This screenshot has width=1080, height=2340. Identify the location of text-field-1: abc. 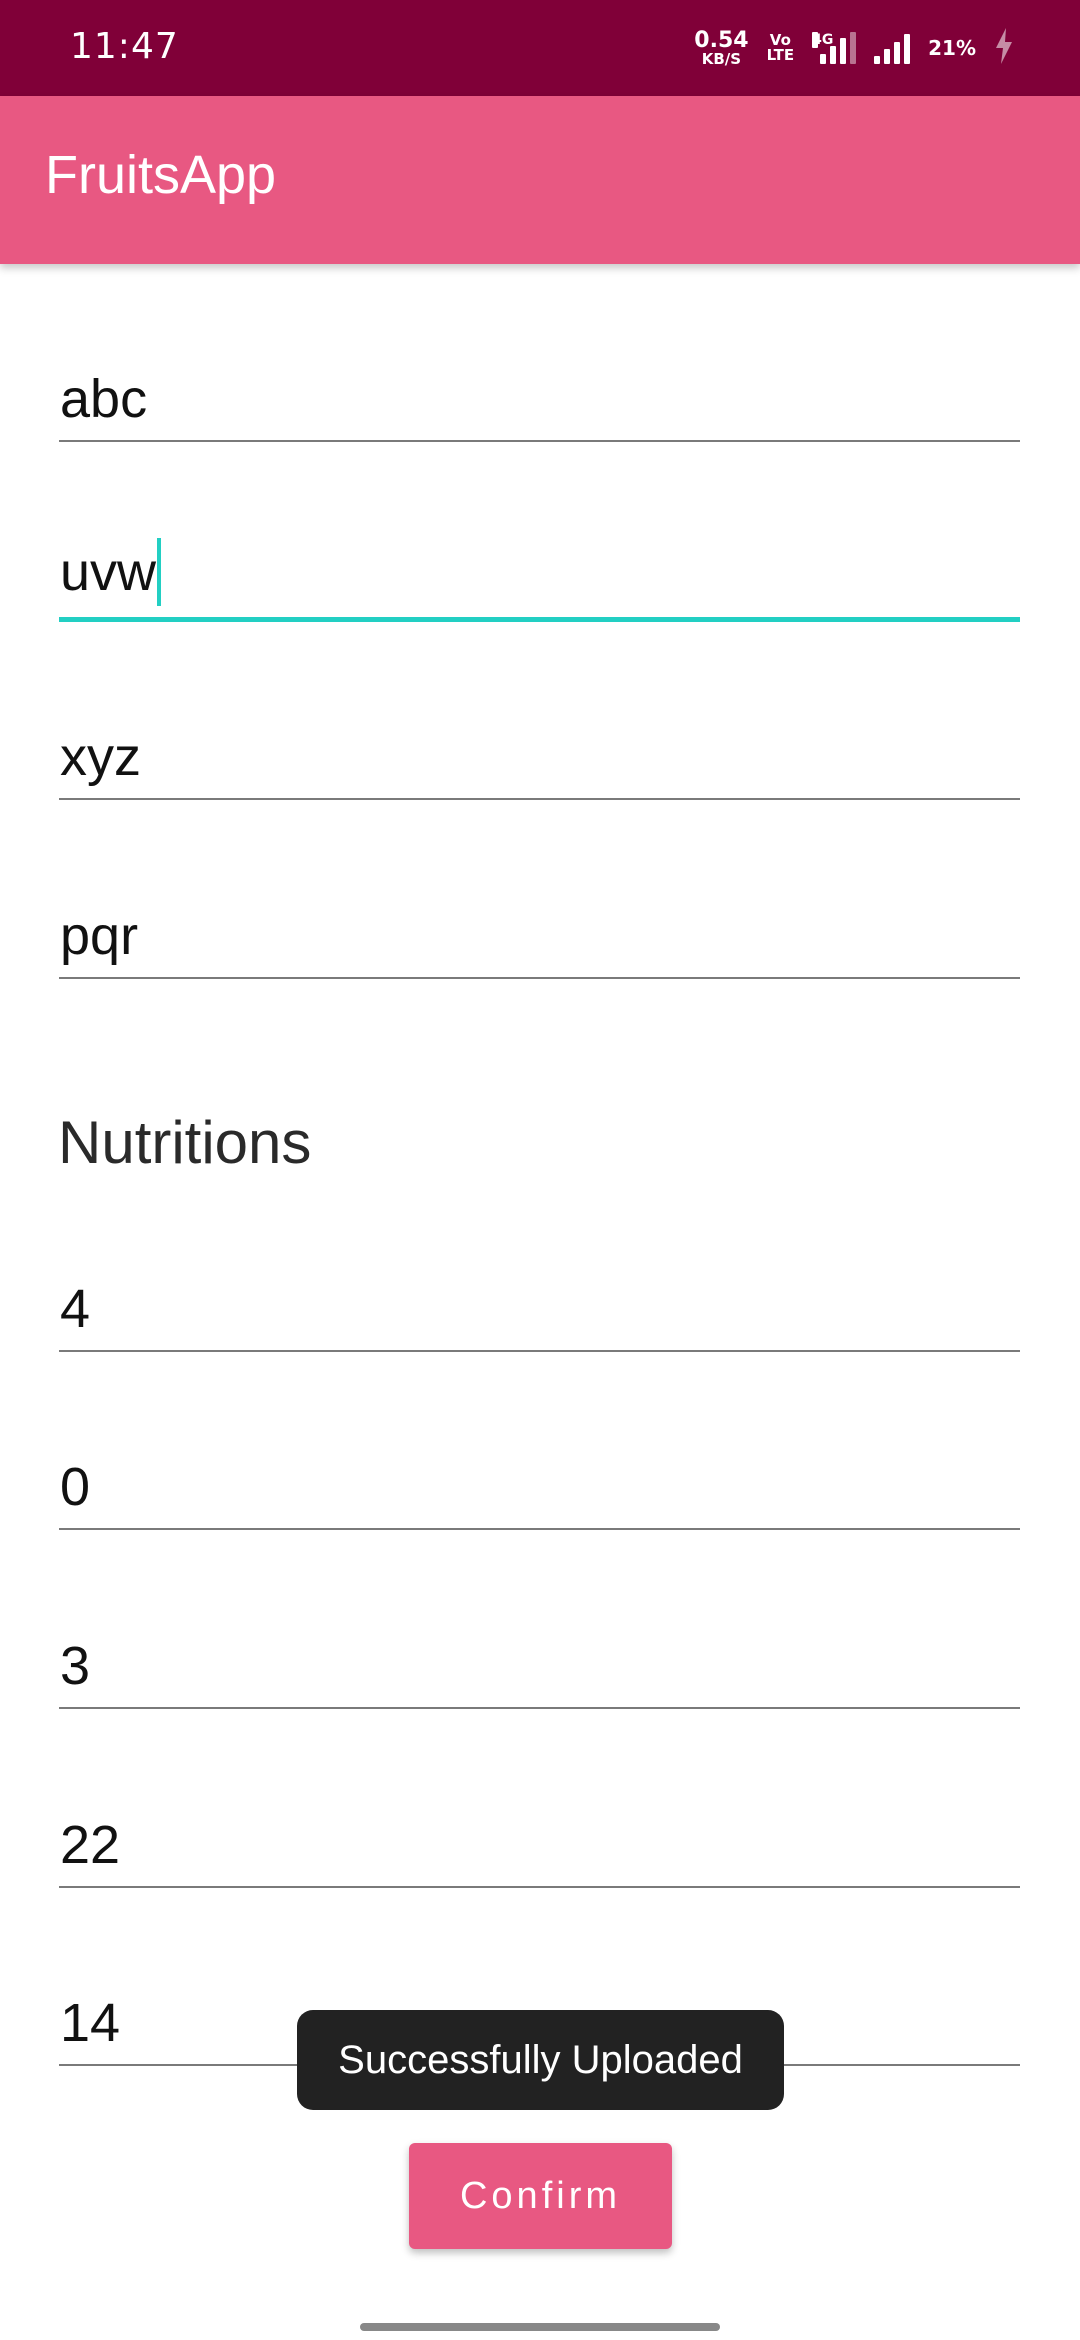
(539, 397).